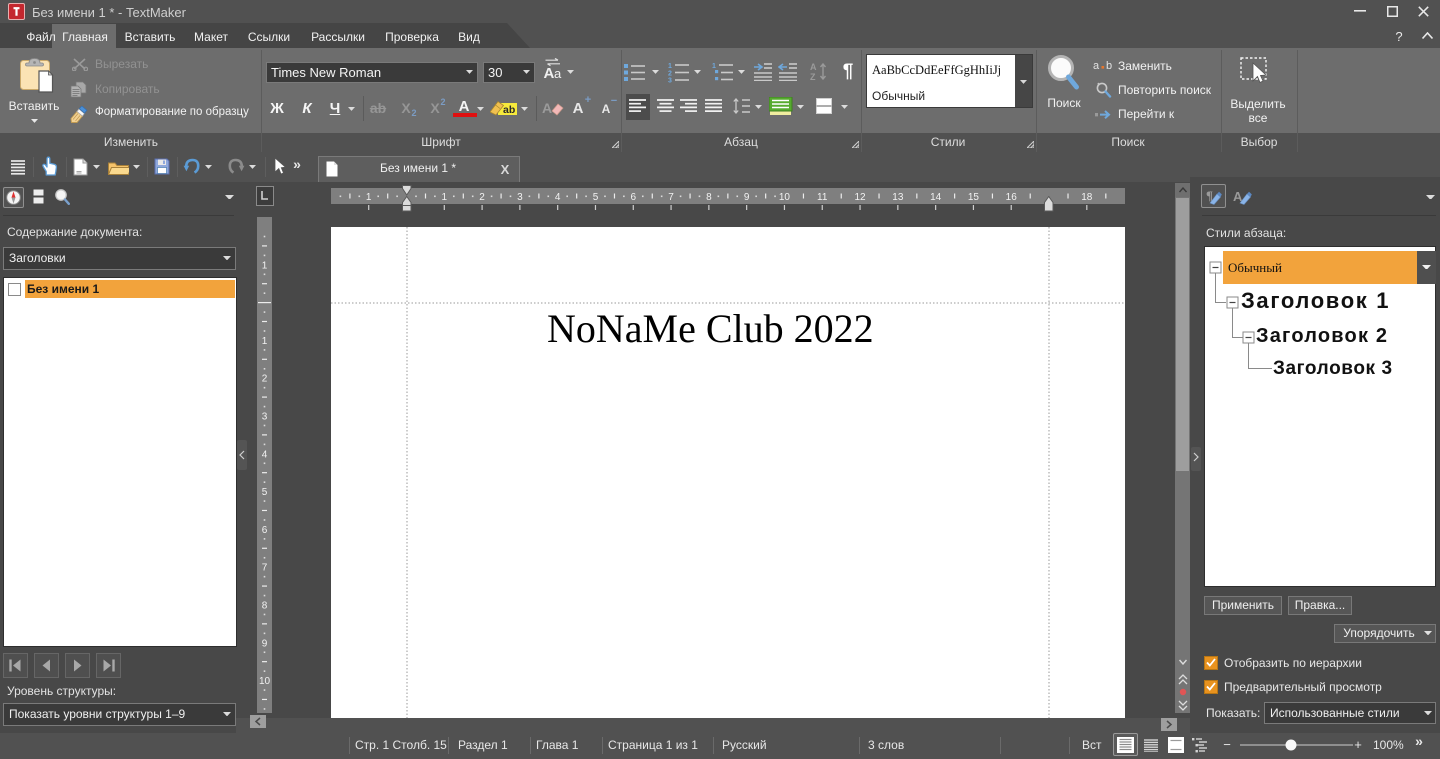  What do you see at coordinates (860, 197) in the screenshot?
I see `svg-text: 12` at bounding box center [860, 197].